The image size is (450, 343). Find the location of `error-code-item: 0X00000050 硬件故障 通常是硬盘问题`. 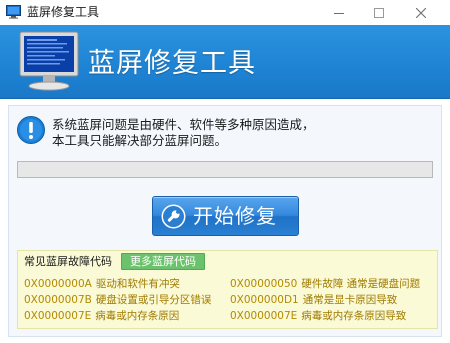

error-code-item: 0X00000050 硬件故障 通常是硬盘问题 is located at coordinates (325, 284).